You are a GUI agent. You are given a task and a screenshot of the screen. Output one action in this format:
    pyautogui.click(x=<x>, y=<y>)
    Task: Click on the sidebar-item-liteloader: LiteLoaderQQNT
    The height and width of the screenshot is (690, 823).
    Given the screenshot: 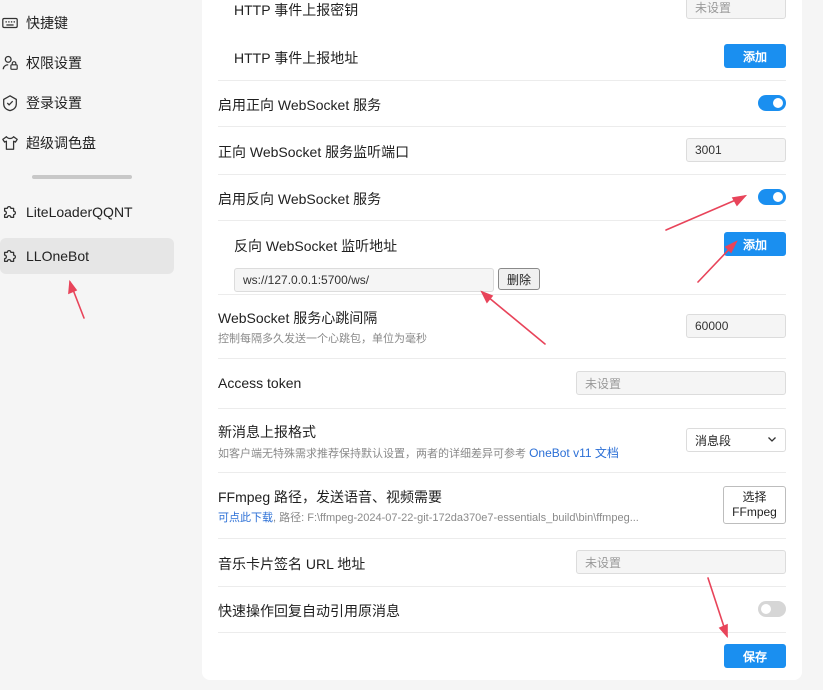 What is the action you would take?
    pyautogui.click(x=87, y=212)
    